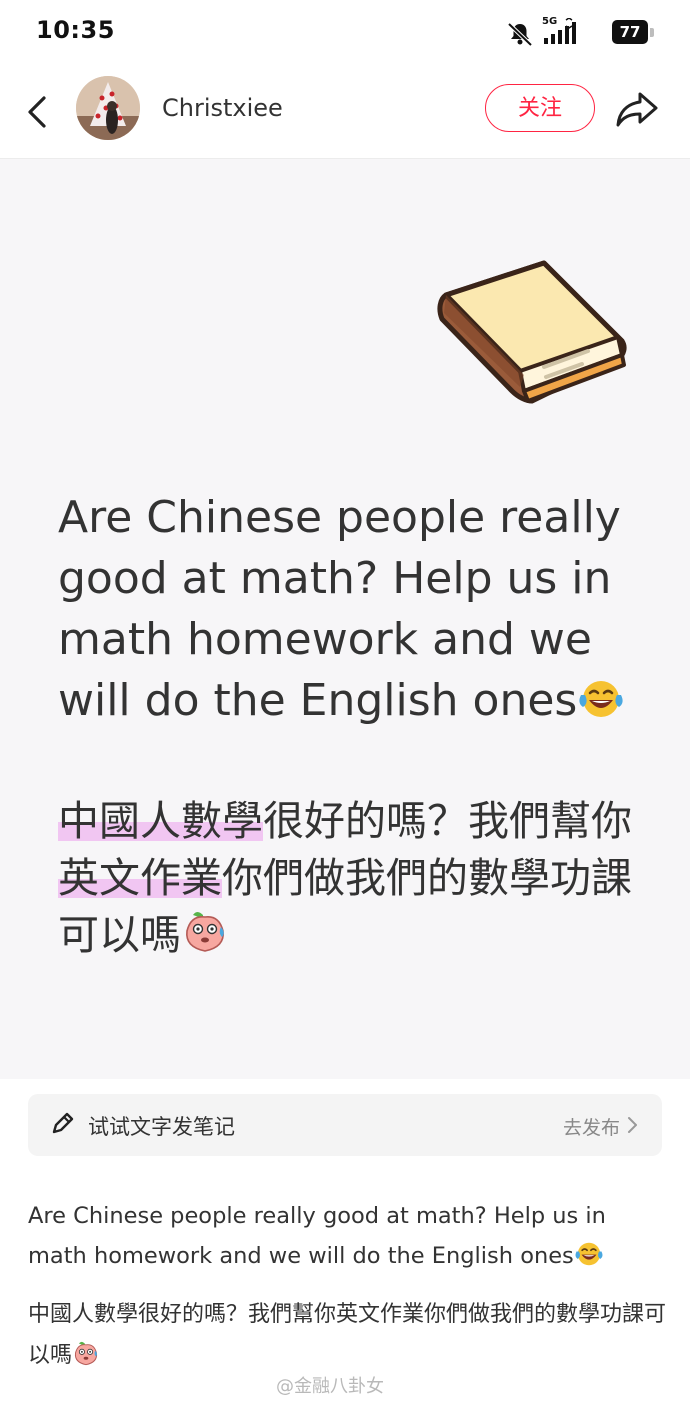  What do you see at coordinates (330, 1386) in the screenshot?
I see `watermark: @金融八卦女` at bounding box center [330, 1386].